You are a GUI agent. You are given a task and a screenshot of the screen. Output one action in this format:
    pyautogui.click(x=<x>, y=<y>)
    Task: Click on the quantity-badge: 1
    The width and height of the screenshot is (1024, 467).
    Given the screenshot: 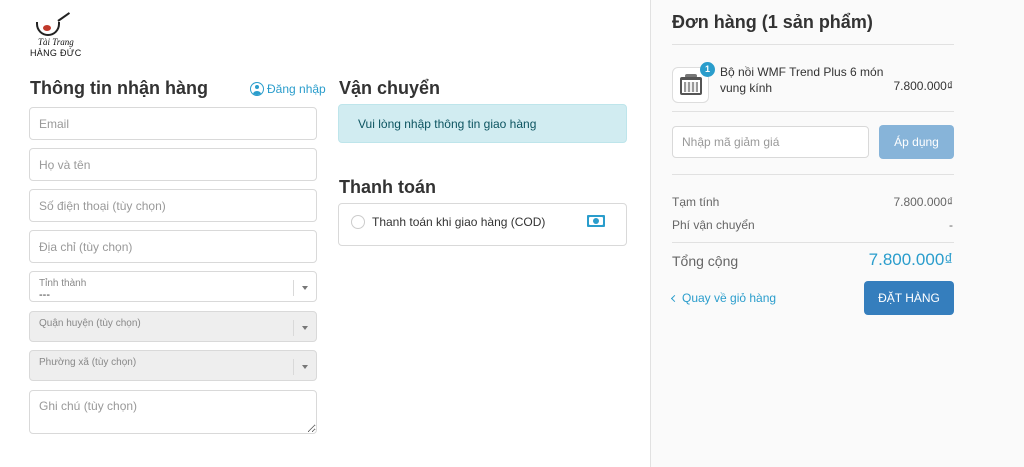 What is the action you would take?
    pyautogui.click(x=707, y=69)
    